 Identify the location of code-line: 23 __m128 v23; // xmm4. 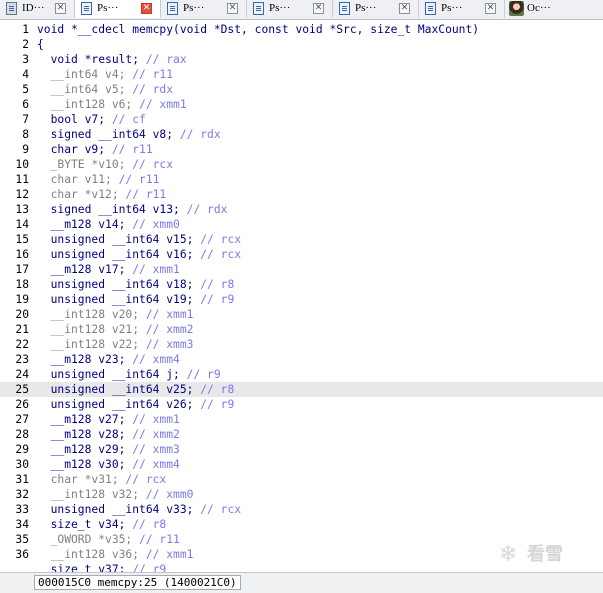
(301, 359).